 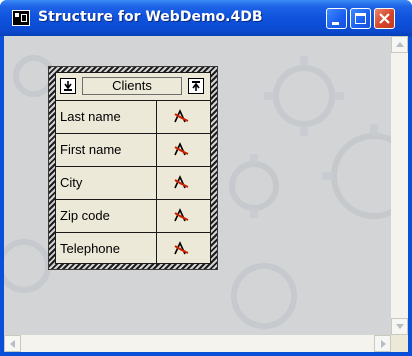 What do you see at coordinates (91, 149) in the screenshot?
I see `field-name: First name` at bounding box center [91, 149].